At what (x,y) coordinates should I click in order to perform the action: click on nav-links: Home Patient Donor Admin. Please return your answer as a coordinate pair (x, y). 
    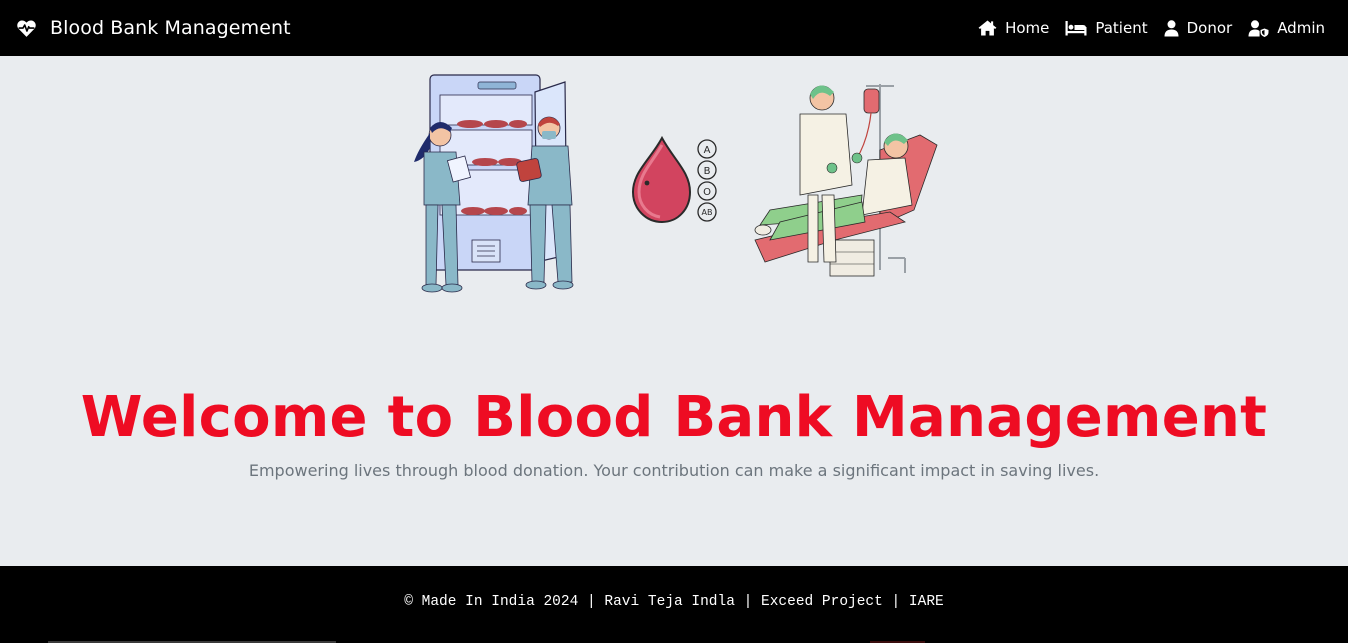
    Looking at the image, I should click on (1151, 28).